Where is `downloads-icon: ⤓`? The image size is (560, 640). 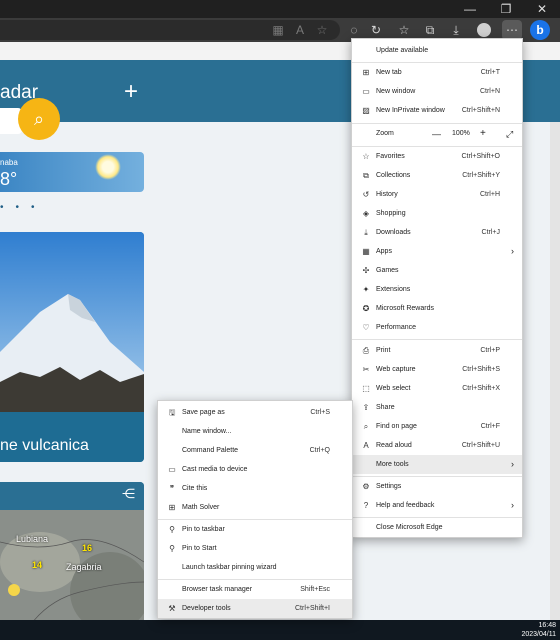 downloads-icon: ⤓ is located at coordinates (456, 30).